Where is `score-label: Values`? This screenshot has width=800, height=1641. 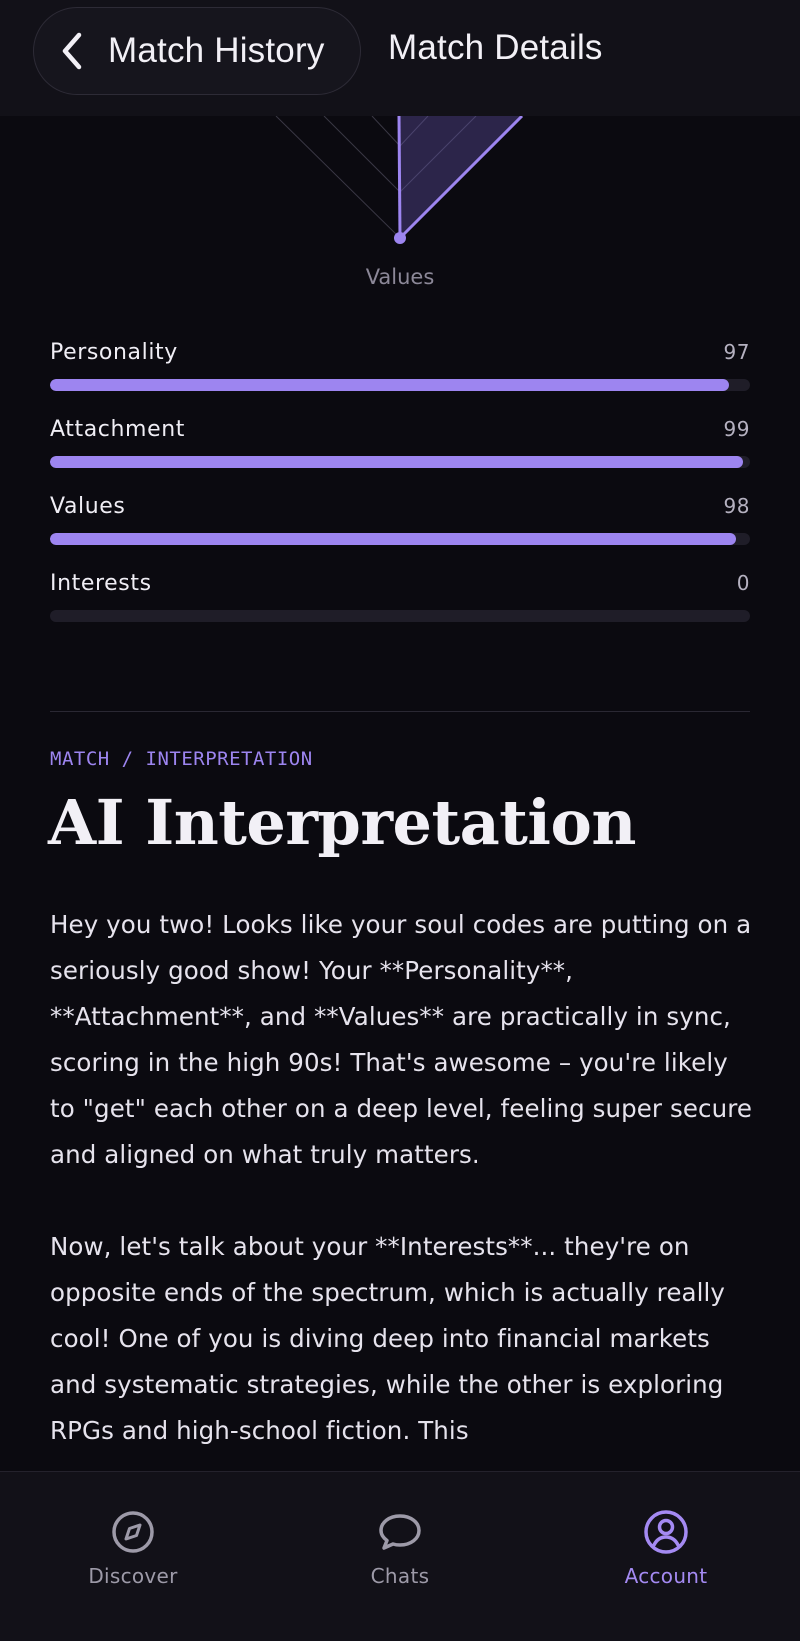 score-label: Values is located at coordinates (88, 506).